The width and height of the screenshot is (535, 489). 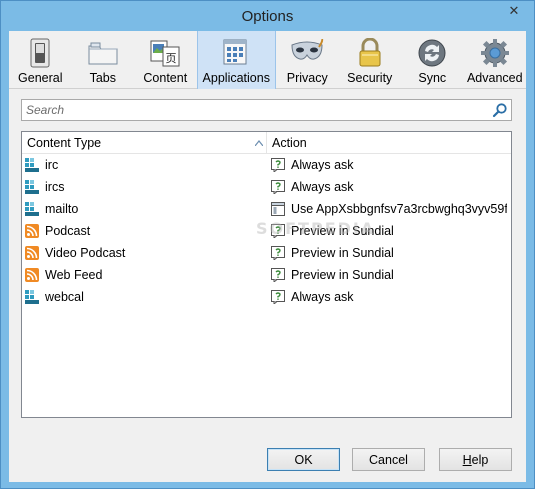 I want to click on pane-security: Security, so click(x=369, y=60).